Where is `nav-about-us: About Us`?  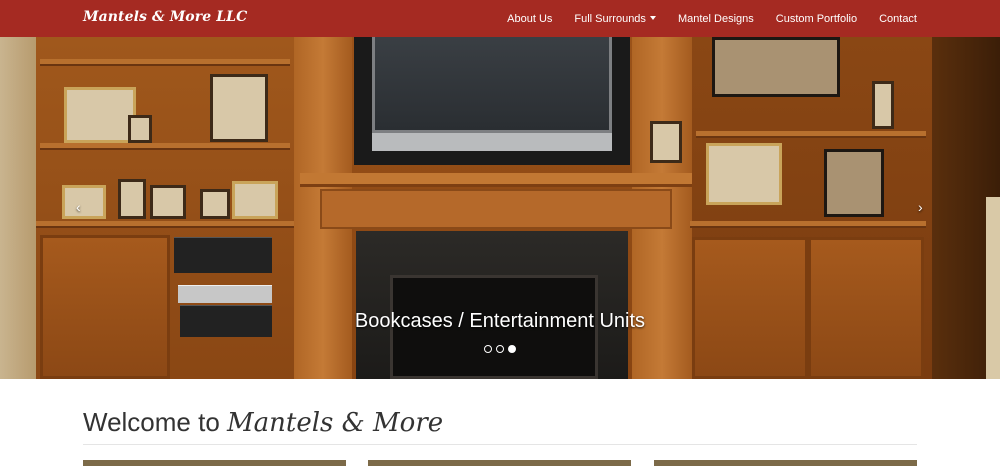 nav-about-us: About Us is located at coordinates (529, 19).